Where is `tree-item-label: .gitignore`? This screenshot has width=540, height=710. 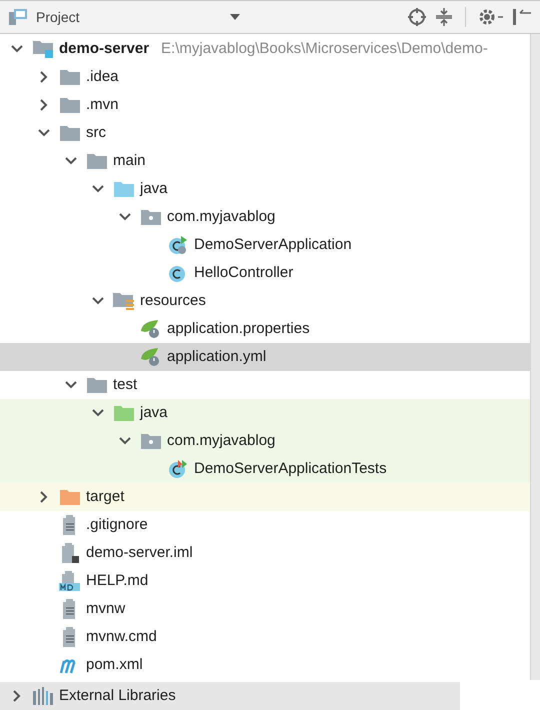 tree-item-label: .gitignore is located at coordinates (117, 524).